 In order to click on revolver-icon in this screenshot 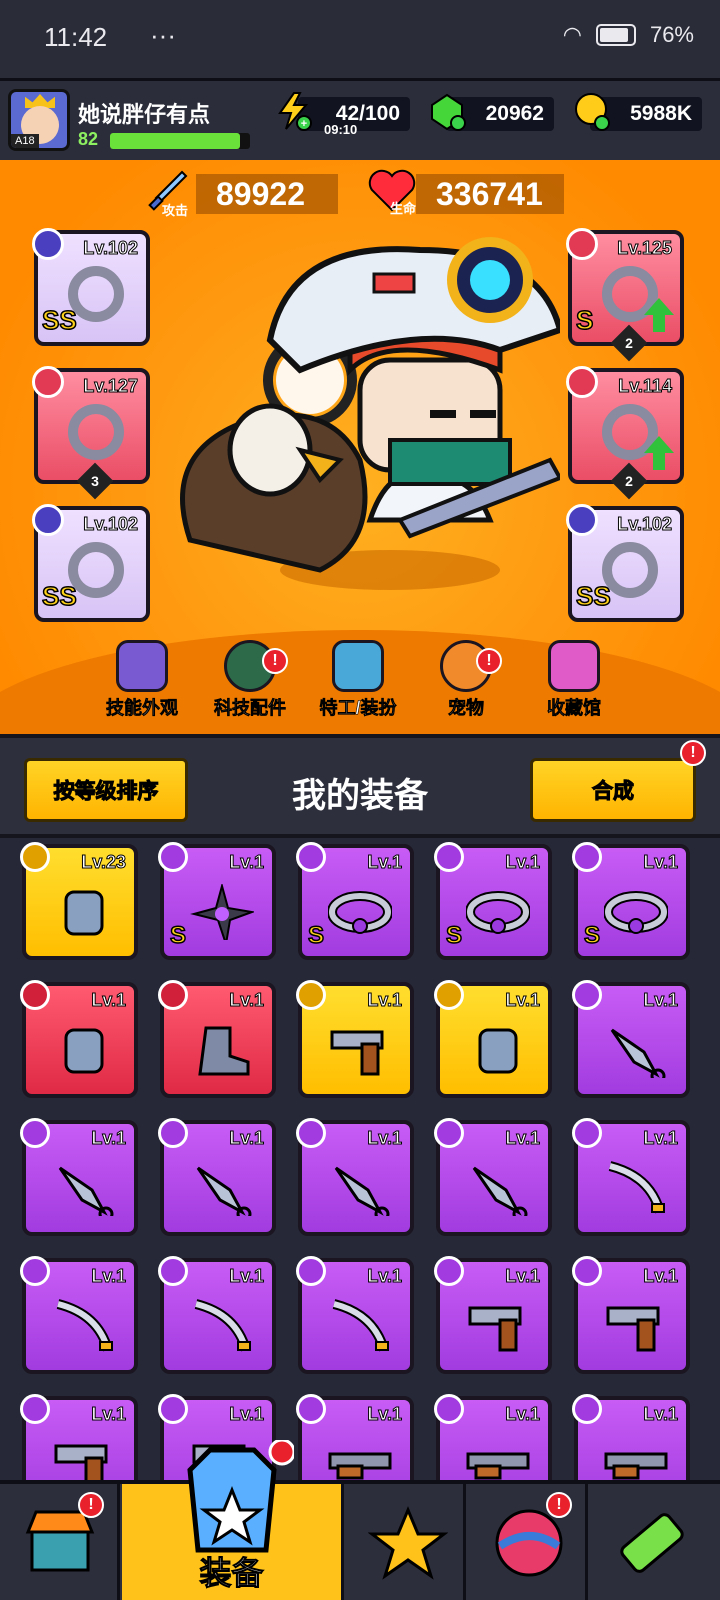, I will do `click(357, 1053)`.